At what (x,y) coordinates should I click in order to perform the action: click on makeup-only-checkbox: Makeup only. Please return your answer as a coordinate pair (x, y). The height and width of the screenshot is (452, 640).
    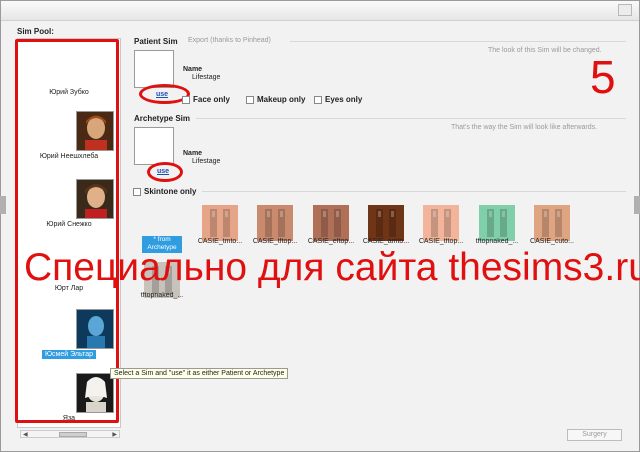
    Looking at the image, I should click on (275, 99).